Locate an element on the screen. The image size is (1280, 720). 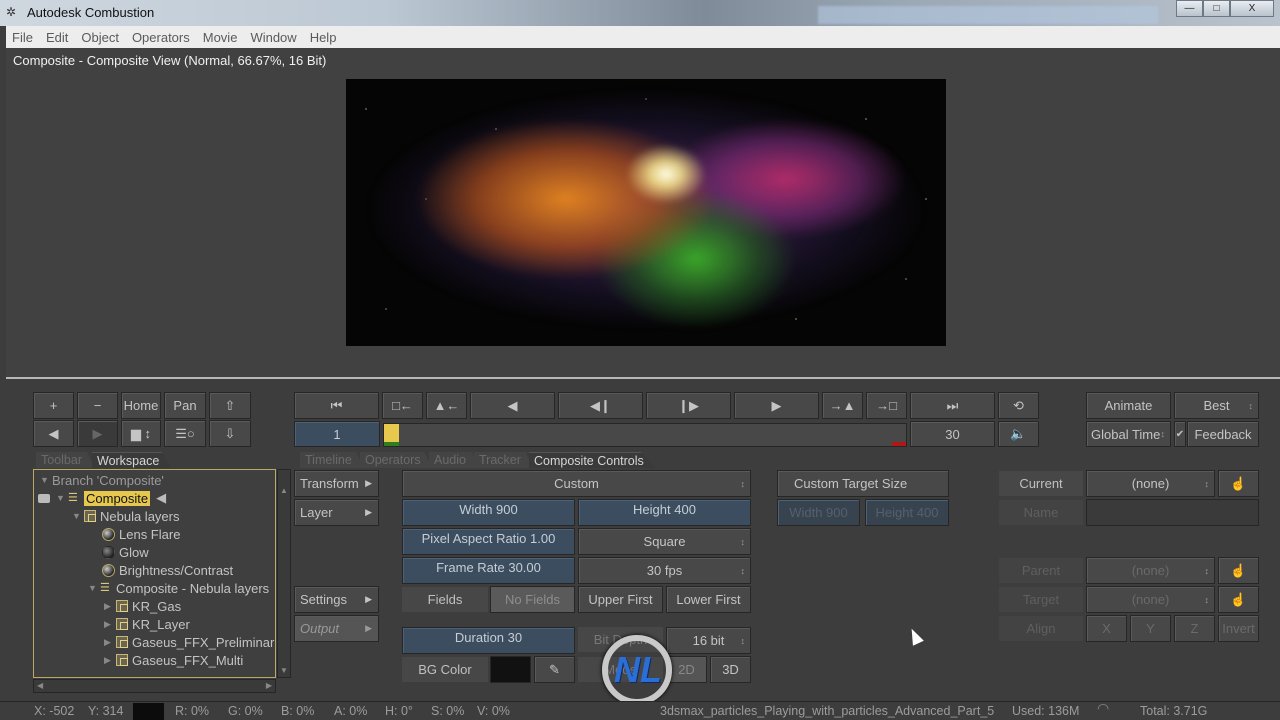
target-height-slider: Height 400 is located at coordinates (907, 512).